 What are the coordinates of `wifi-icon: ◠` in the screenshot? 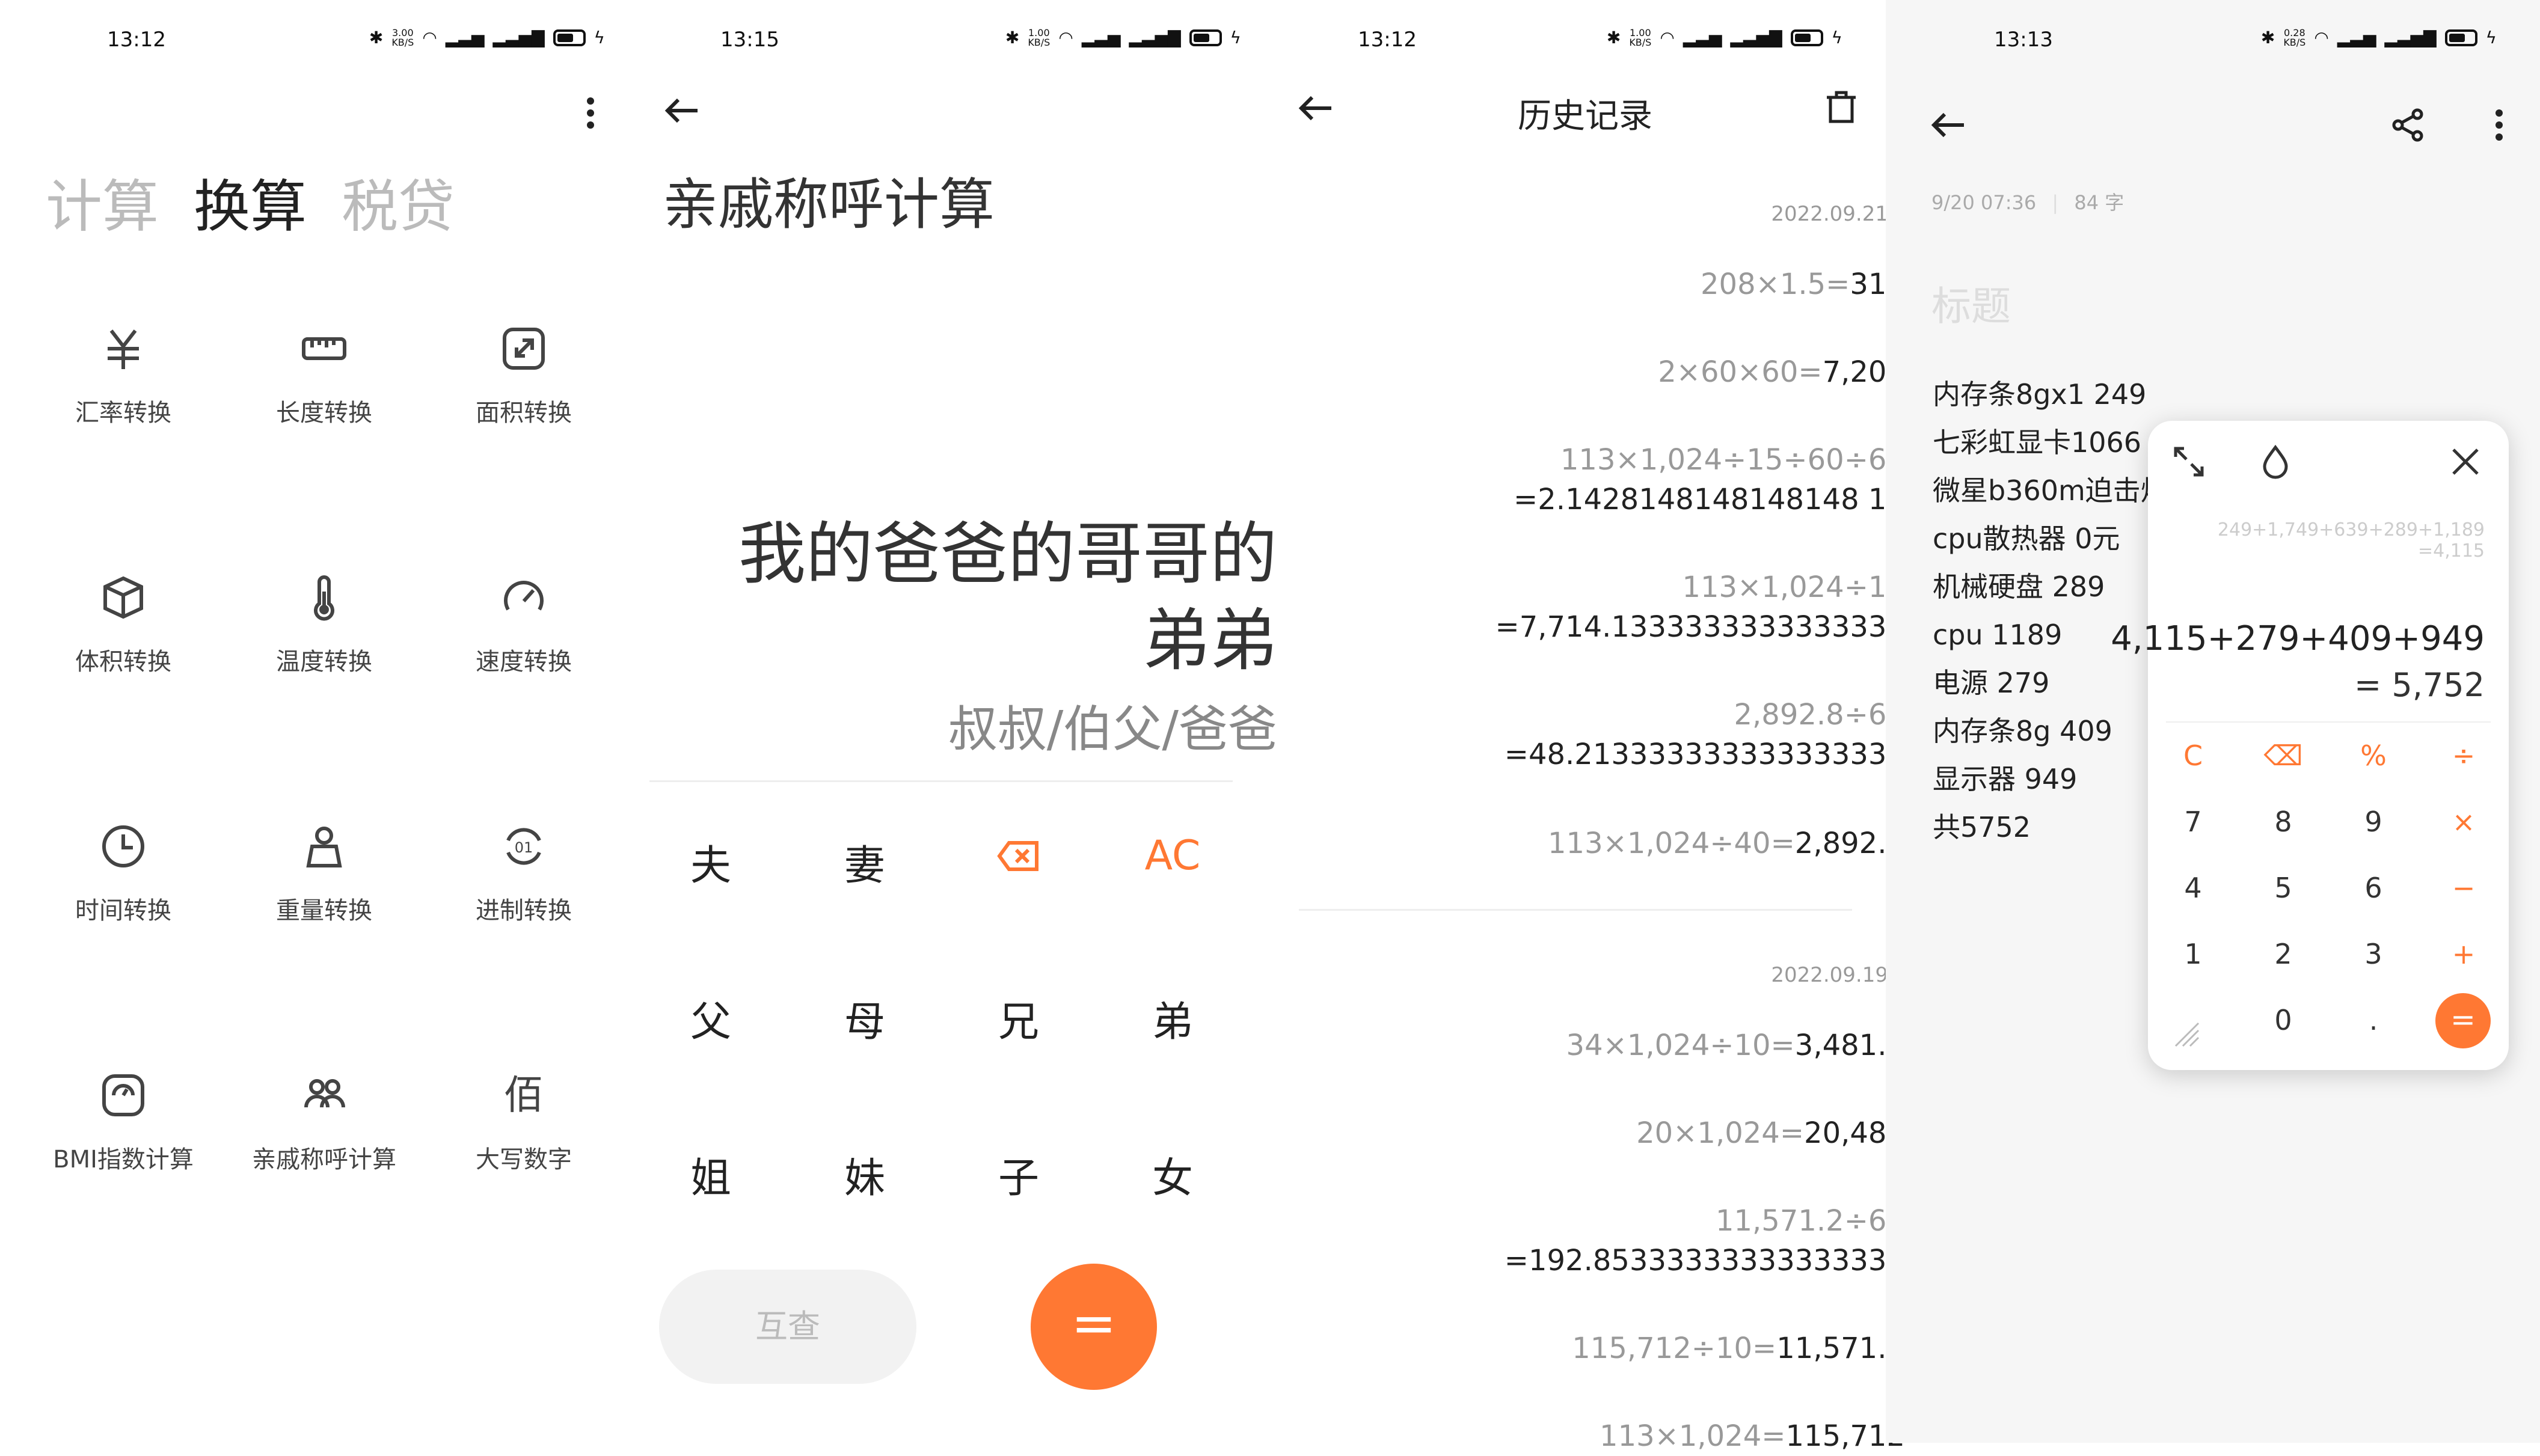 It's located at (1065, 37).